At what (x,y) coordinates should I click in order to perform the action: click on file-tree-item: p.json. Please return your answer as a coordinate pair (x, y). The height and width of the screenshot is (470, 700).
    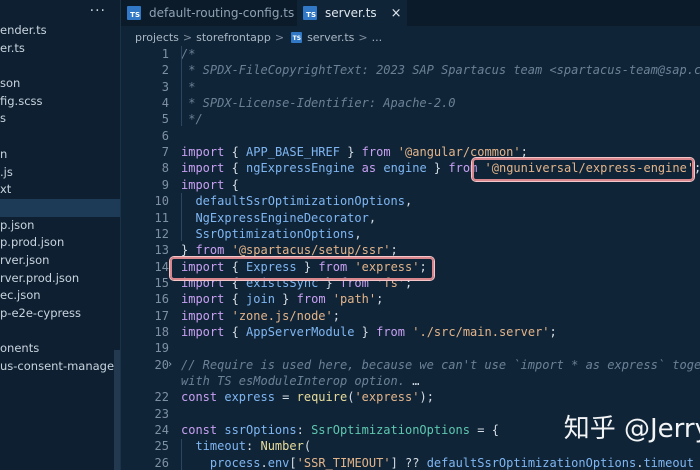
    Looking at the image, I should click on (60, 226).